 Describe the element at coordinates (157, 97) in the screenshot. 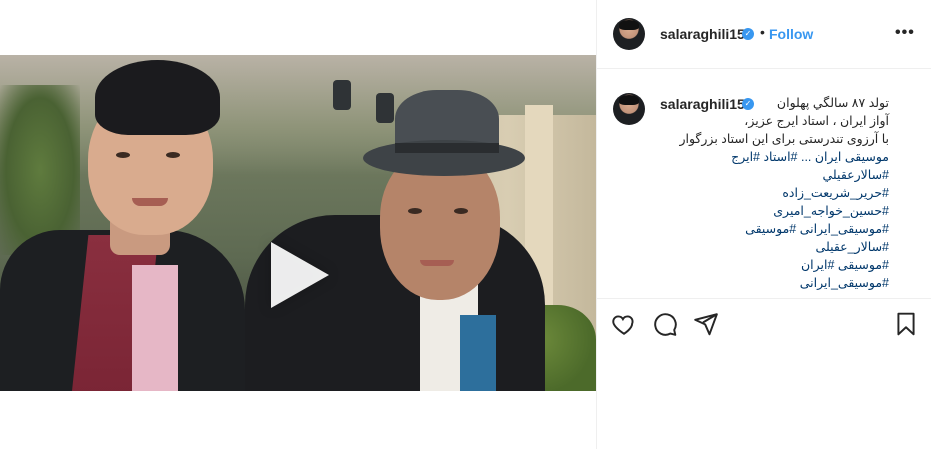

I see `hair` at that location.